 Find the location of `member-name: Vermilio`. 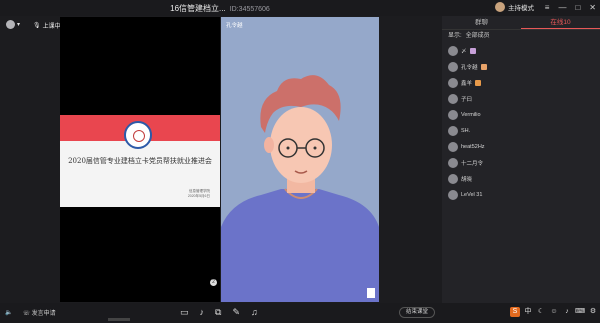

member-name: Vermilio is located at coordinates (471, 115).